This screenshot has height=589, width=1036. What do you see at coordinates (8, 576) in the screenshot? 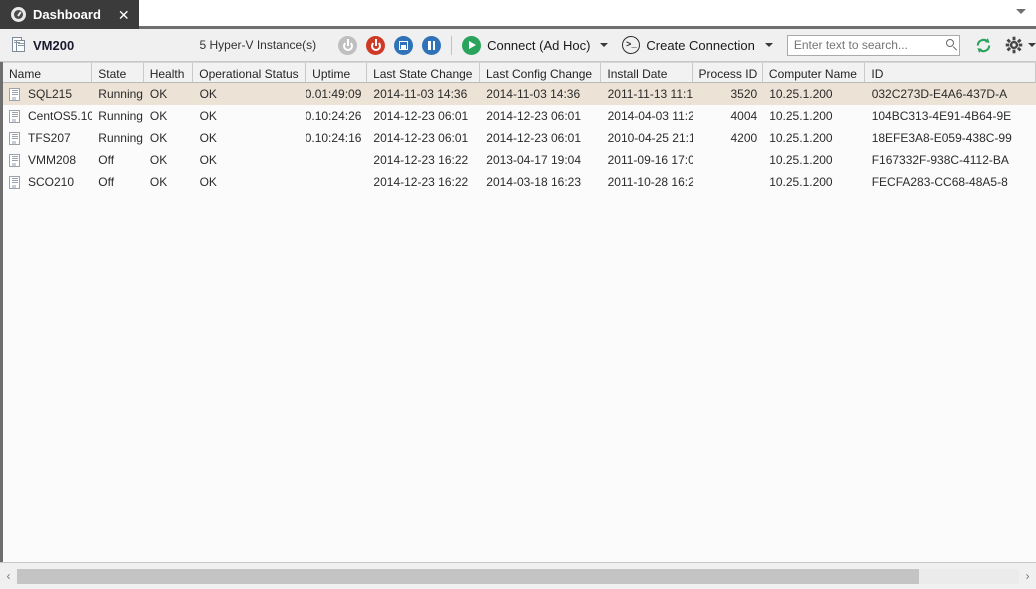
I see `scroll-left-arrow-icon: ‹` at bounding box center [8, 576].